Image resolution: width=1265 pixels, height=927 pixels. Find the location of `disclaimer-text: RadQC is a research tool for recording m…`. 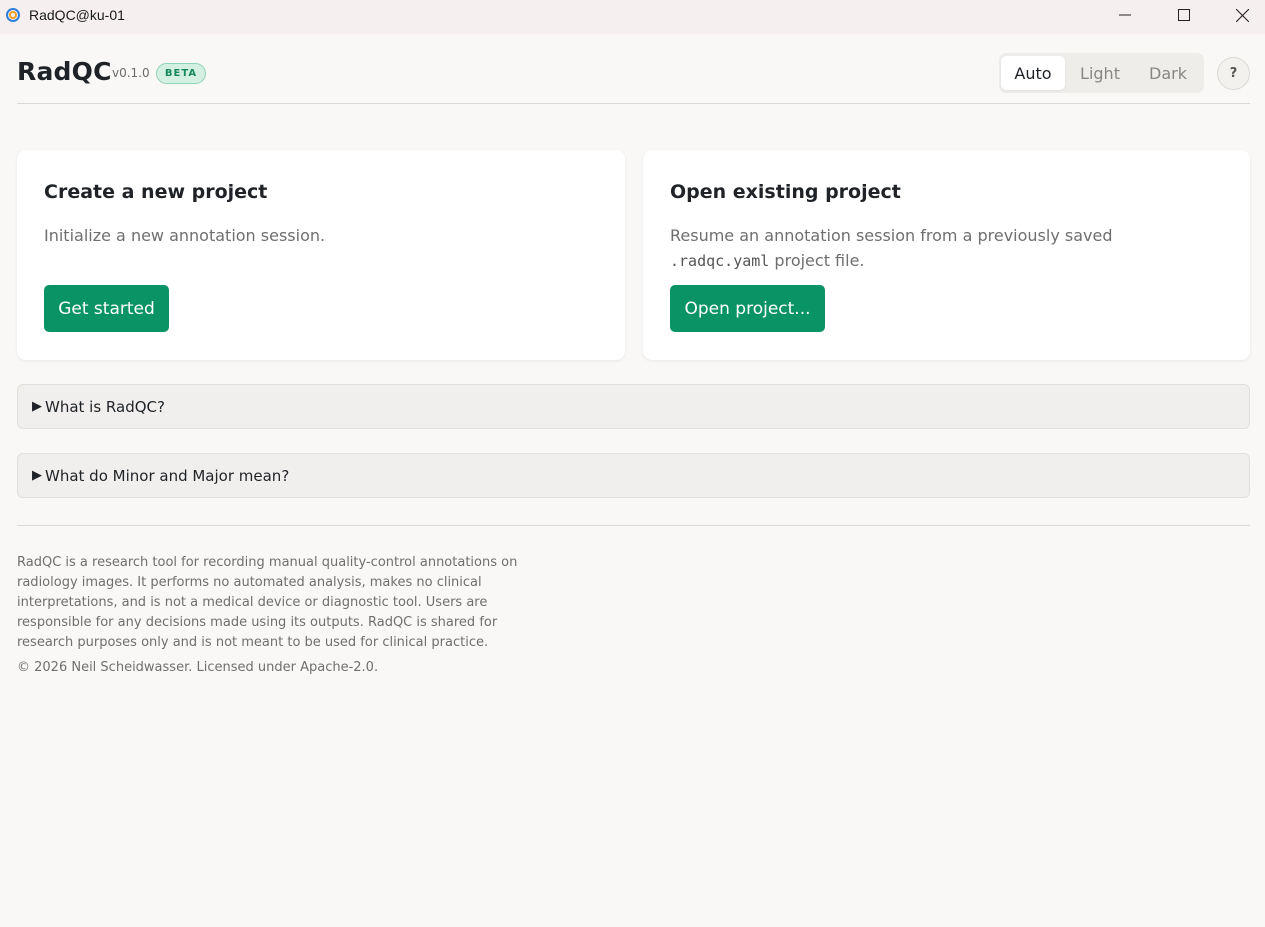

disclaimer-text: RadQC is a research tool for recording m… is located at coordinates (267, 602).